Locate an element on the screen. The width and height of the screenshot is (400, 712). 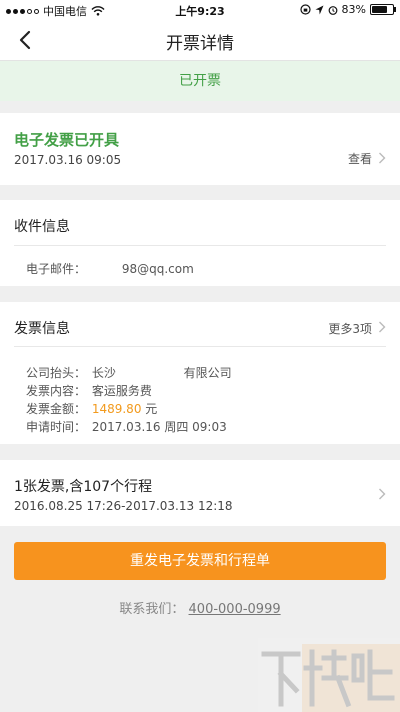
apply-time-row: 申请时间： 2017.03.16 周四 09:03 is located at coordinates (126, 426).